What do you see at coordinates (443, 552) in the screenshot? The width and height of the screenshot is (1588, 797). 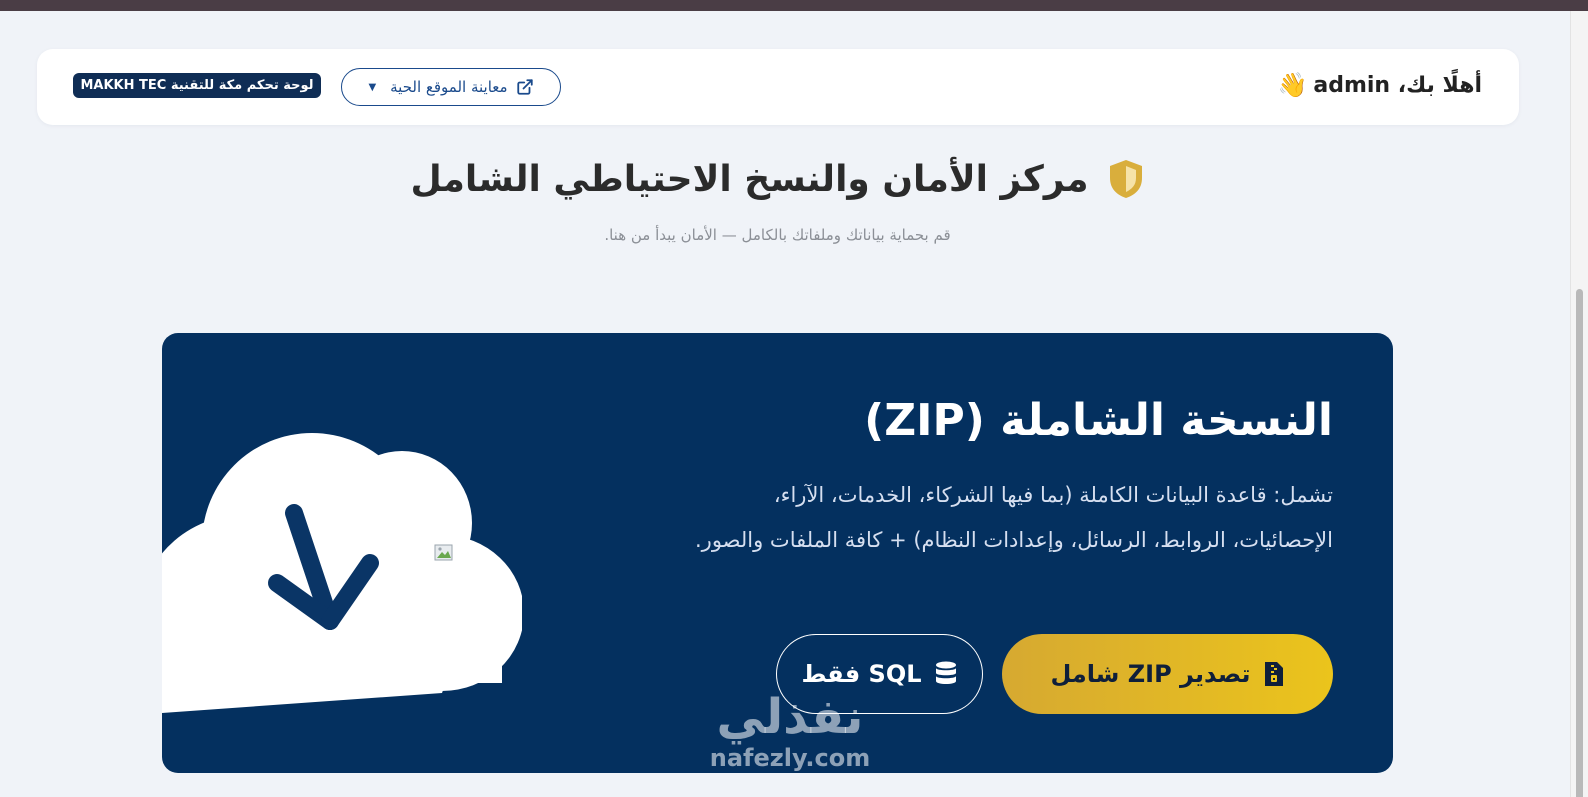 I see `broken-image-icon` at bounding box center [443, 552].